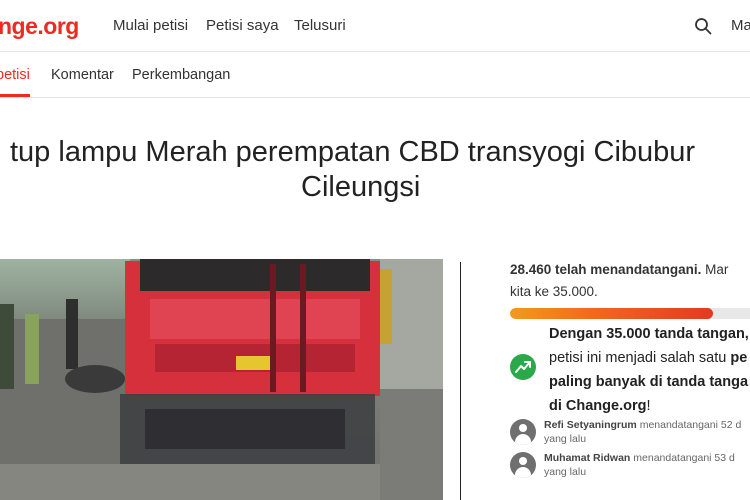 This screenshot has width=750, height=500. I want to click on goal-message-line-2: petisi ini menjadi salah satu pe, so click(648, 358).